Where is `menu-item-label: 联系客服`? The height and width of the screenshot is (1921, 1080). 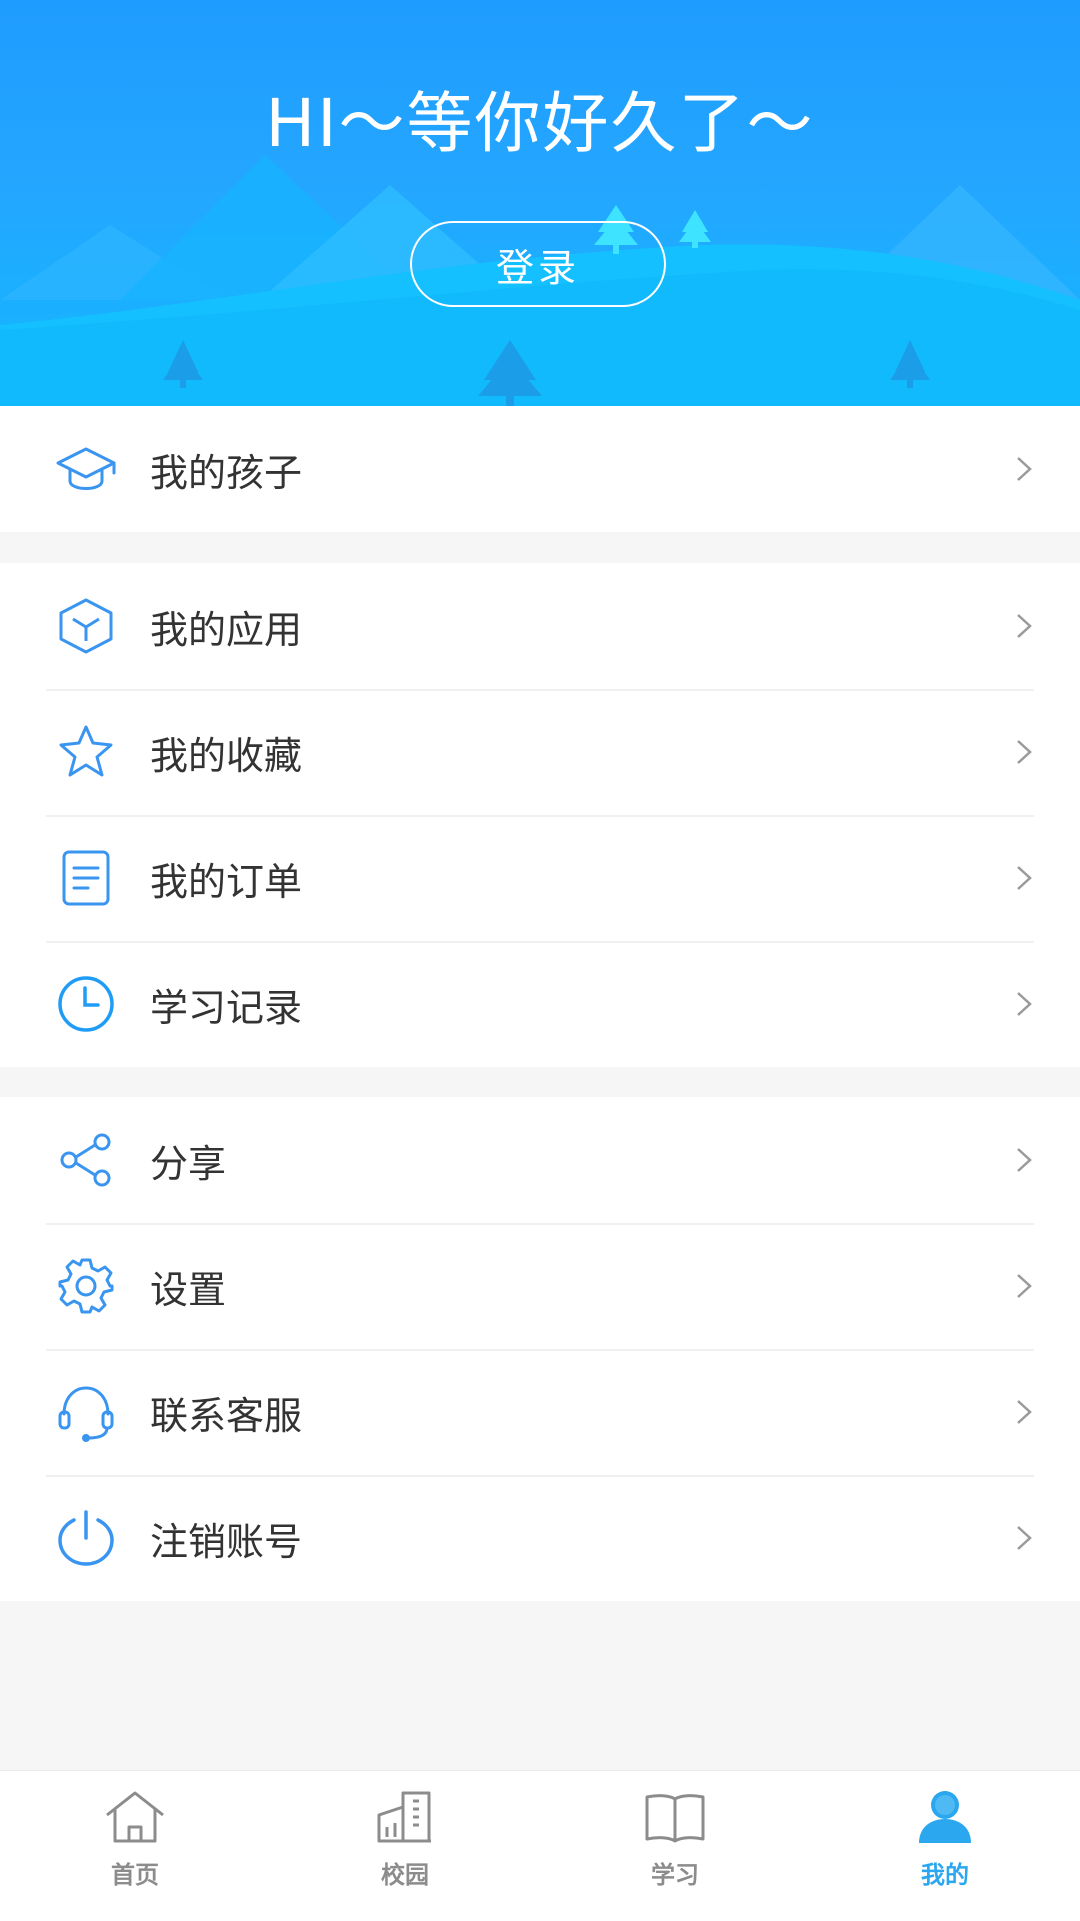
menu-item-label: 联系客服 is located at coordinates (226, 1415).